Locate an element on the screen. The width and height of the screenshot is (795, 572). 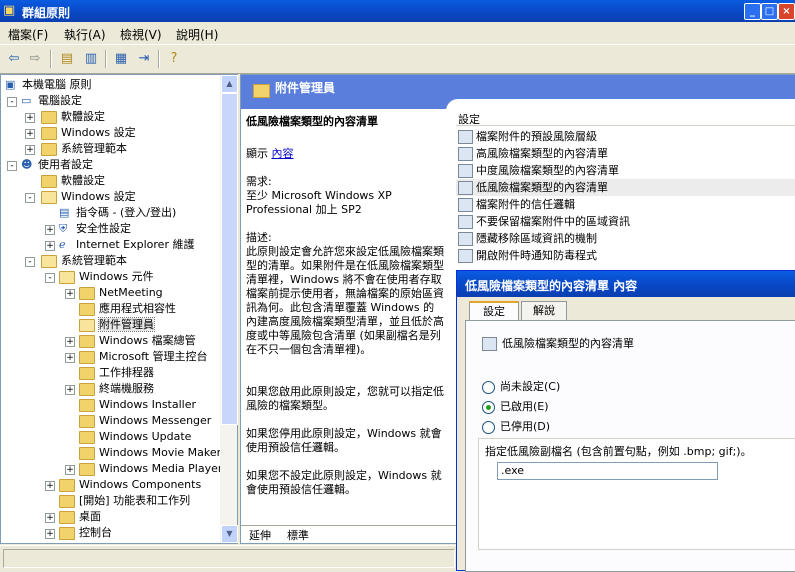
dialog-tabs: 設定 解說 is located at coordinates (630, 311).